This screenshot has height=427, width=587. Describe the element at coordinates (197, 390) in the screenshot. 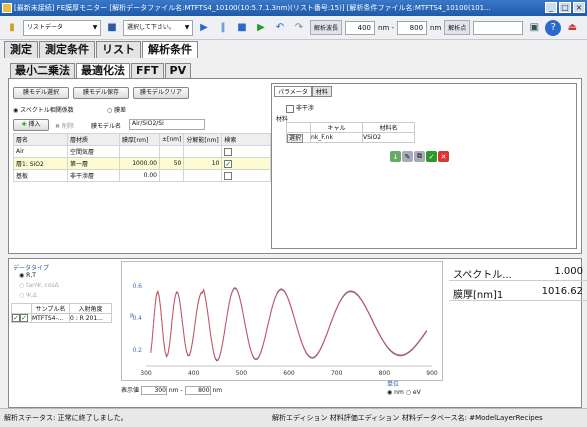

I see `display-max-input: 800` at that location.